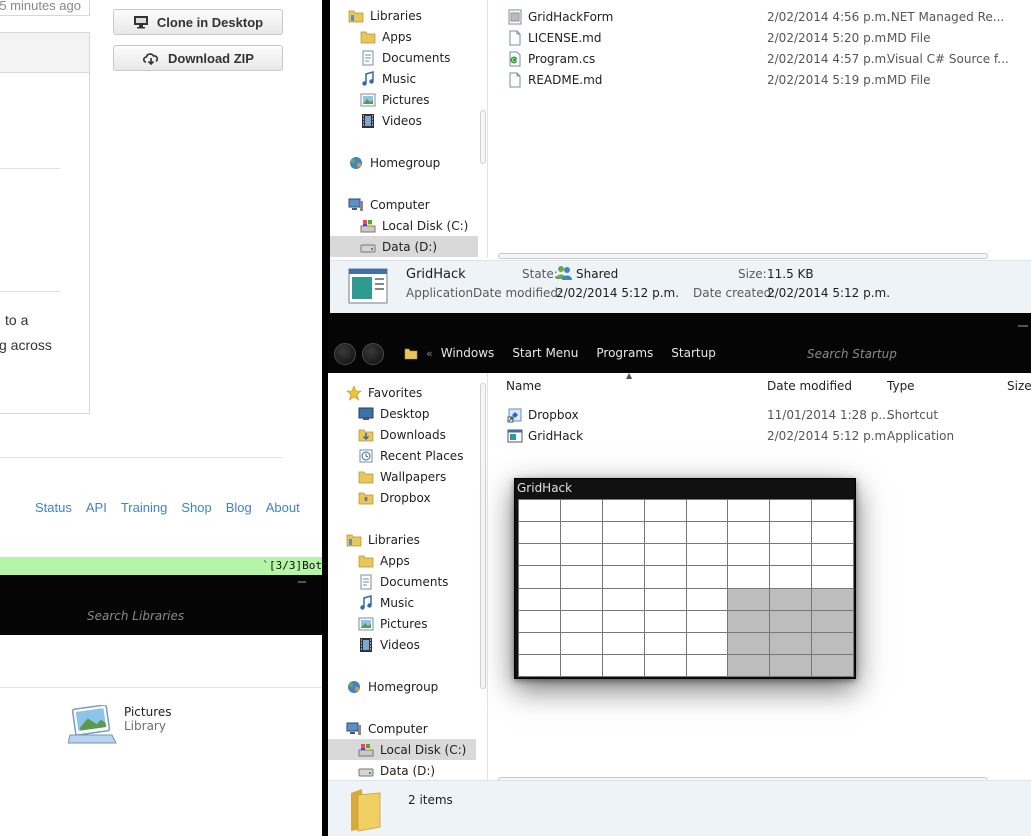 This screenshot has width=1031, height=836. I want to click on forward-button, so click(373, 354).